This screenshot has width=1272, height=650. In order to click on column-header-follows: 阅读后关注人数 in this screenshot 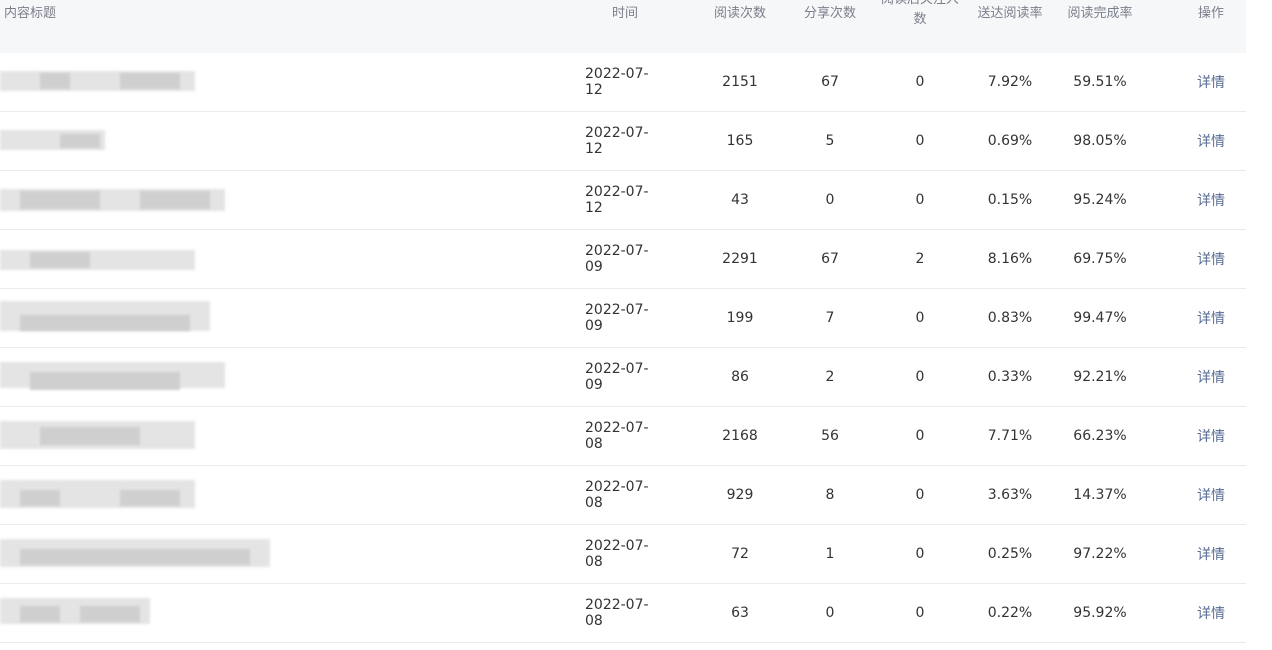, I will do `click(920, 26)`.